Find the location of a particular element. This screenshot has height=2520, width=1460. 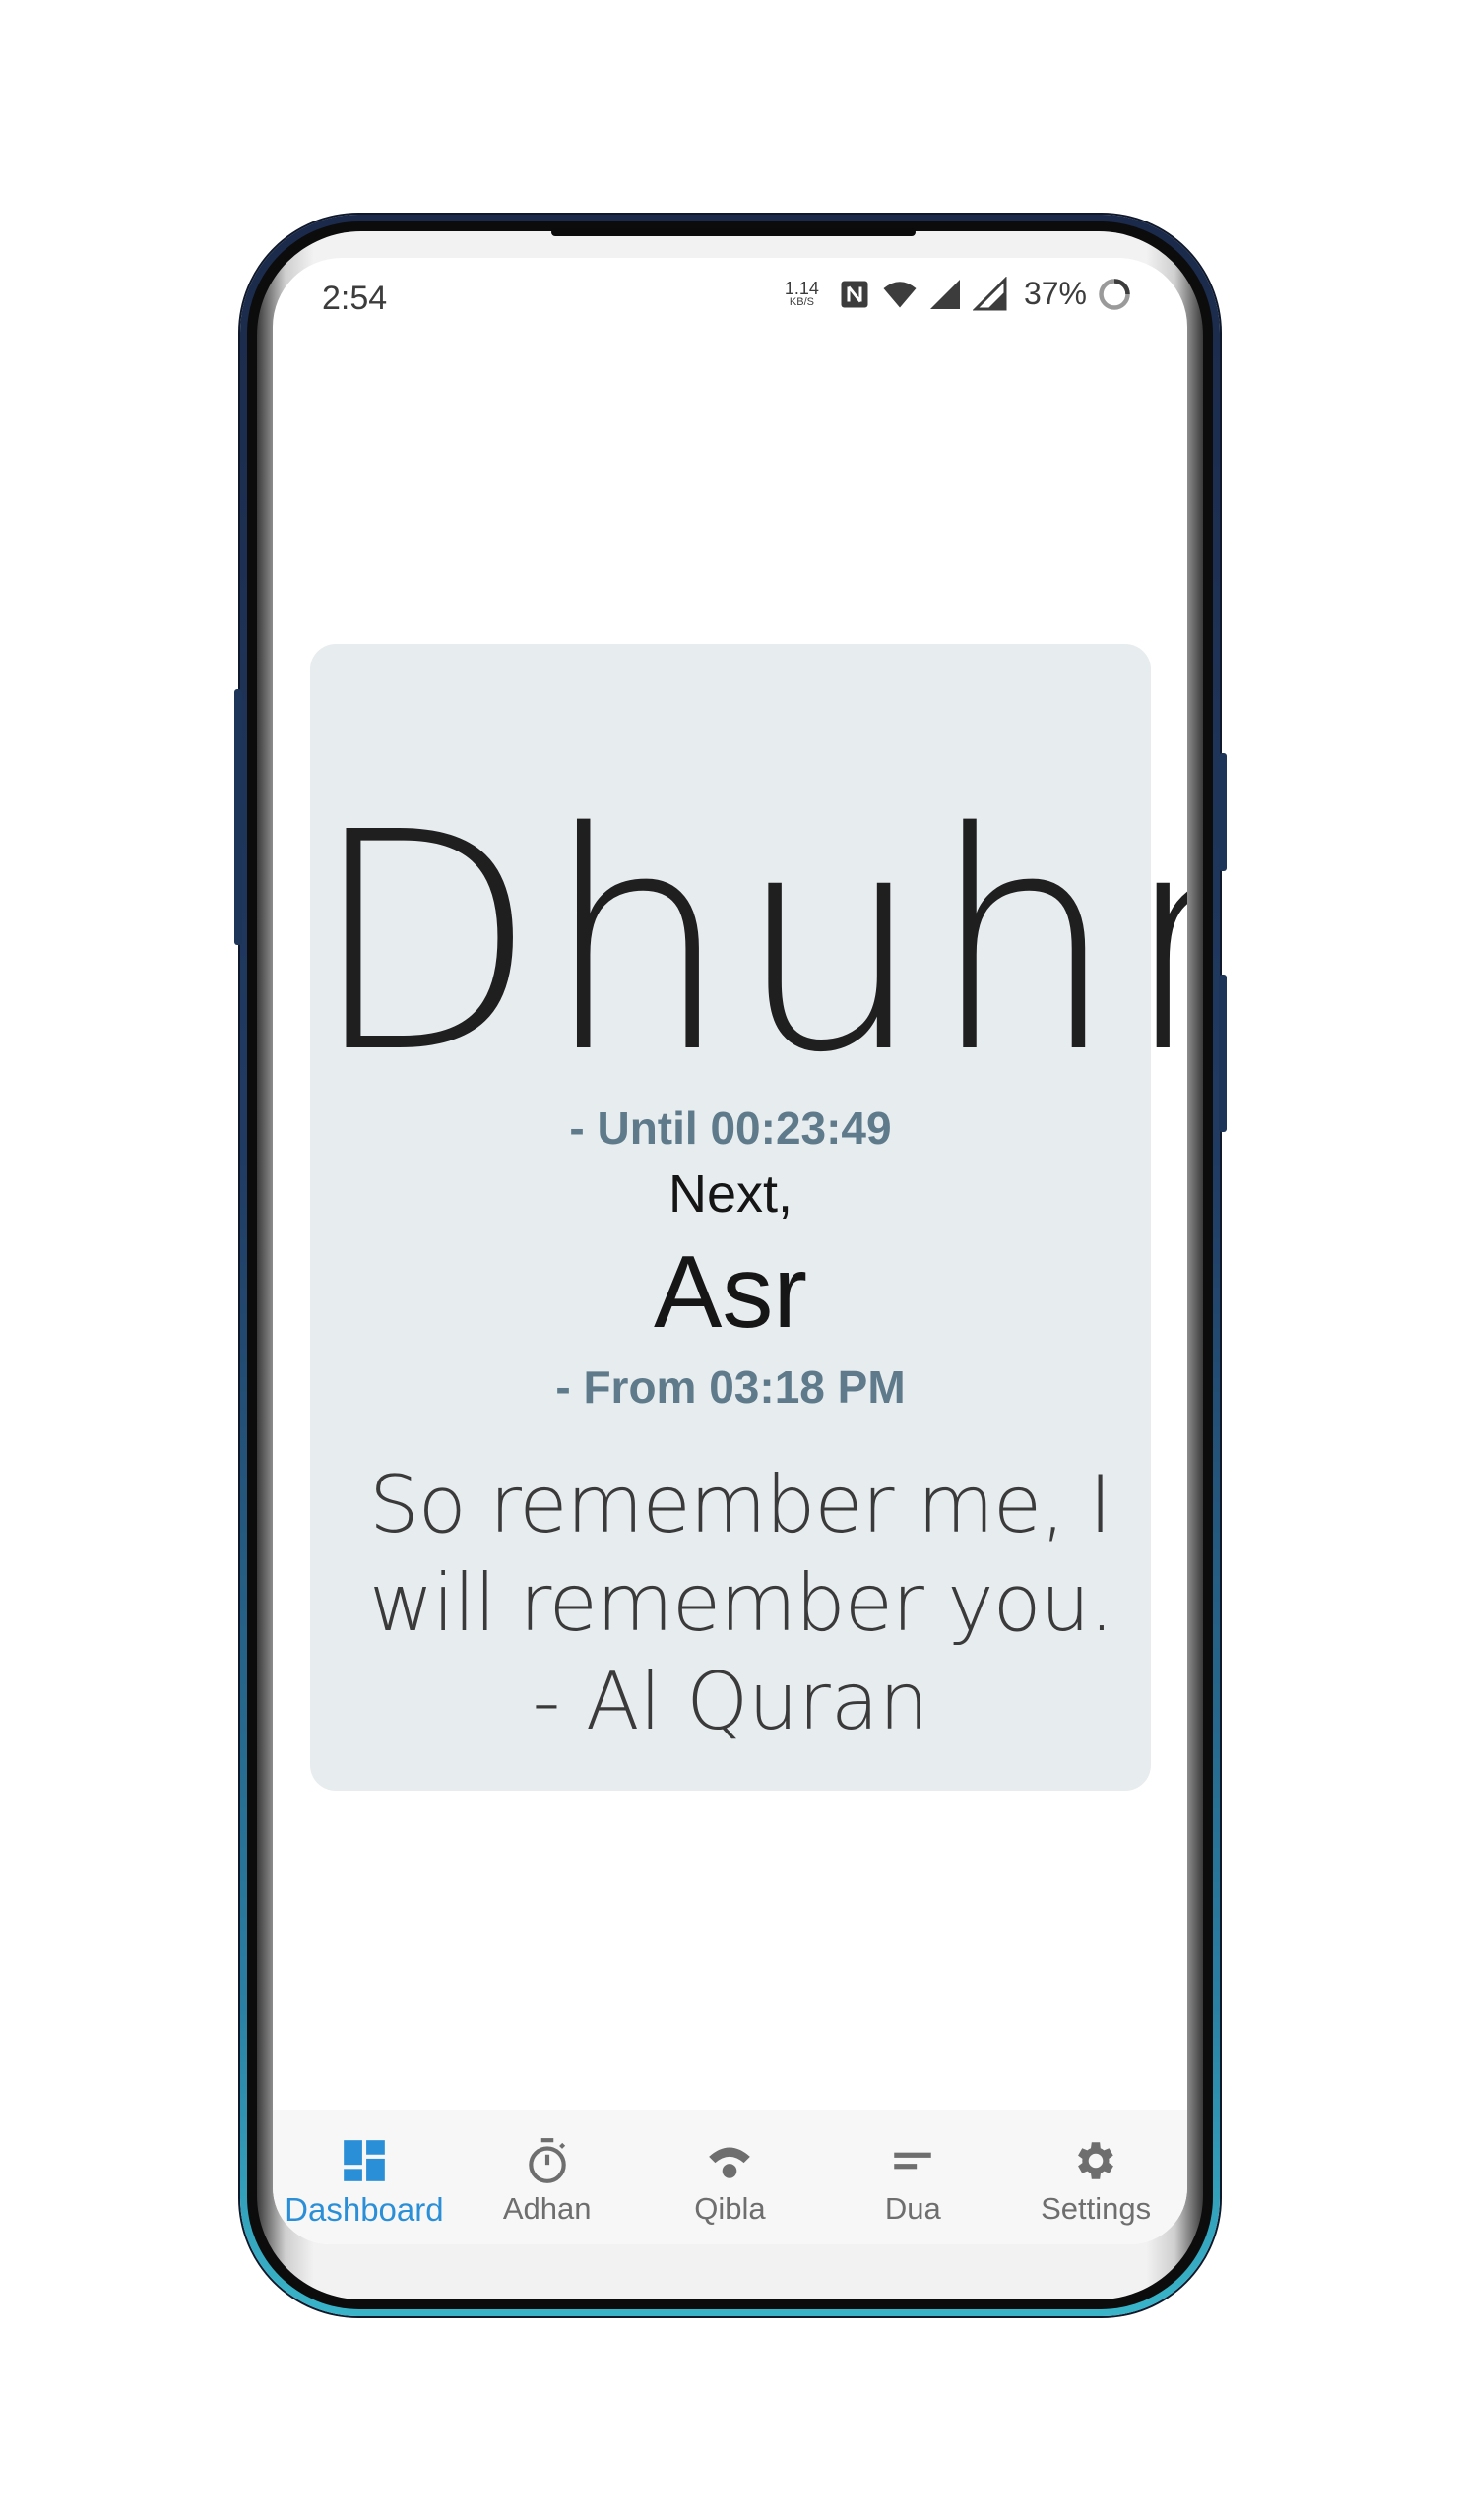

qibla-icon is located at coordinates (730, 2162).